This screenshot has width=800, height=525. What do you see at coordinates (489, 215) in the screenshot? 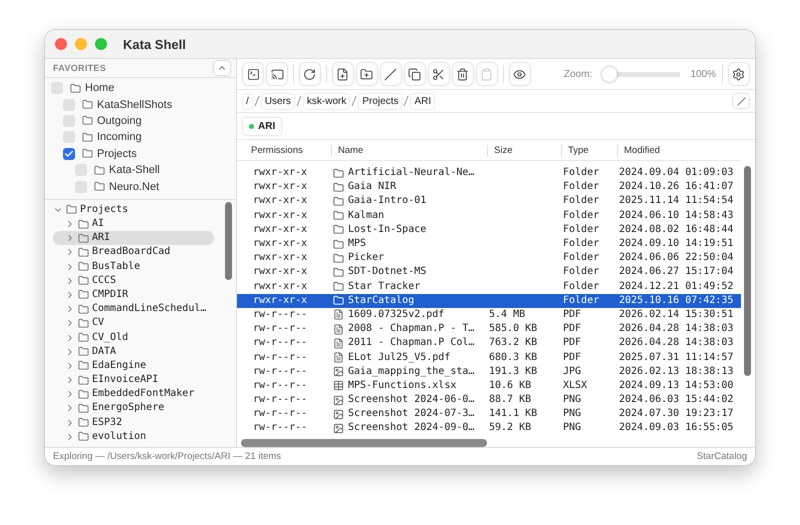
I see `file-row: rwxr-xr-x Kalman Folder 2024.06.10 14:58:43` at bounding box center [489, 215].